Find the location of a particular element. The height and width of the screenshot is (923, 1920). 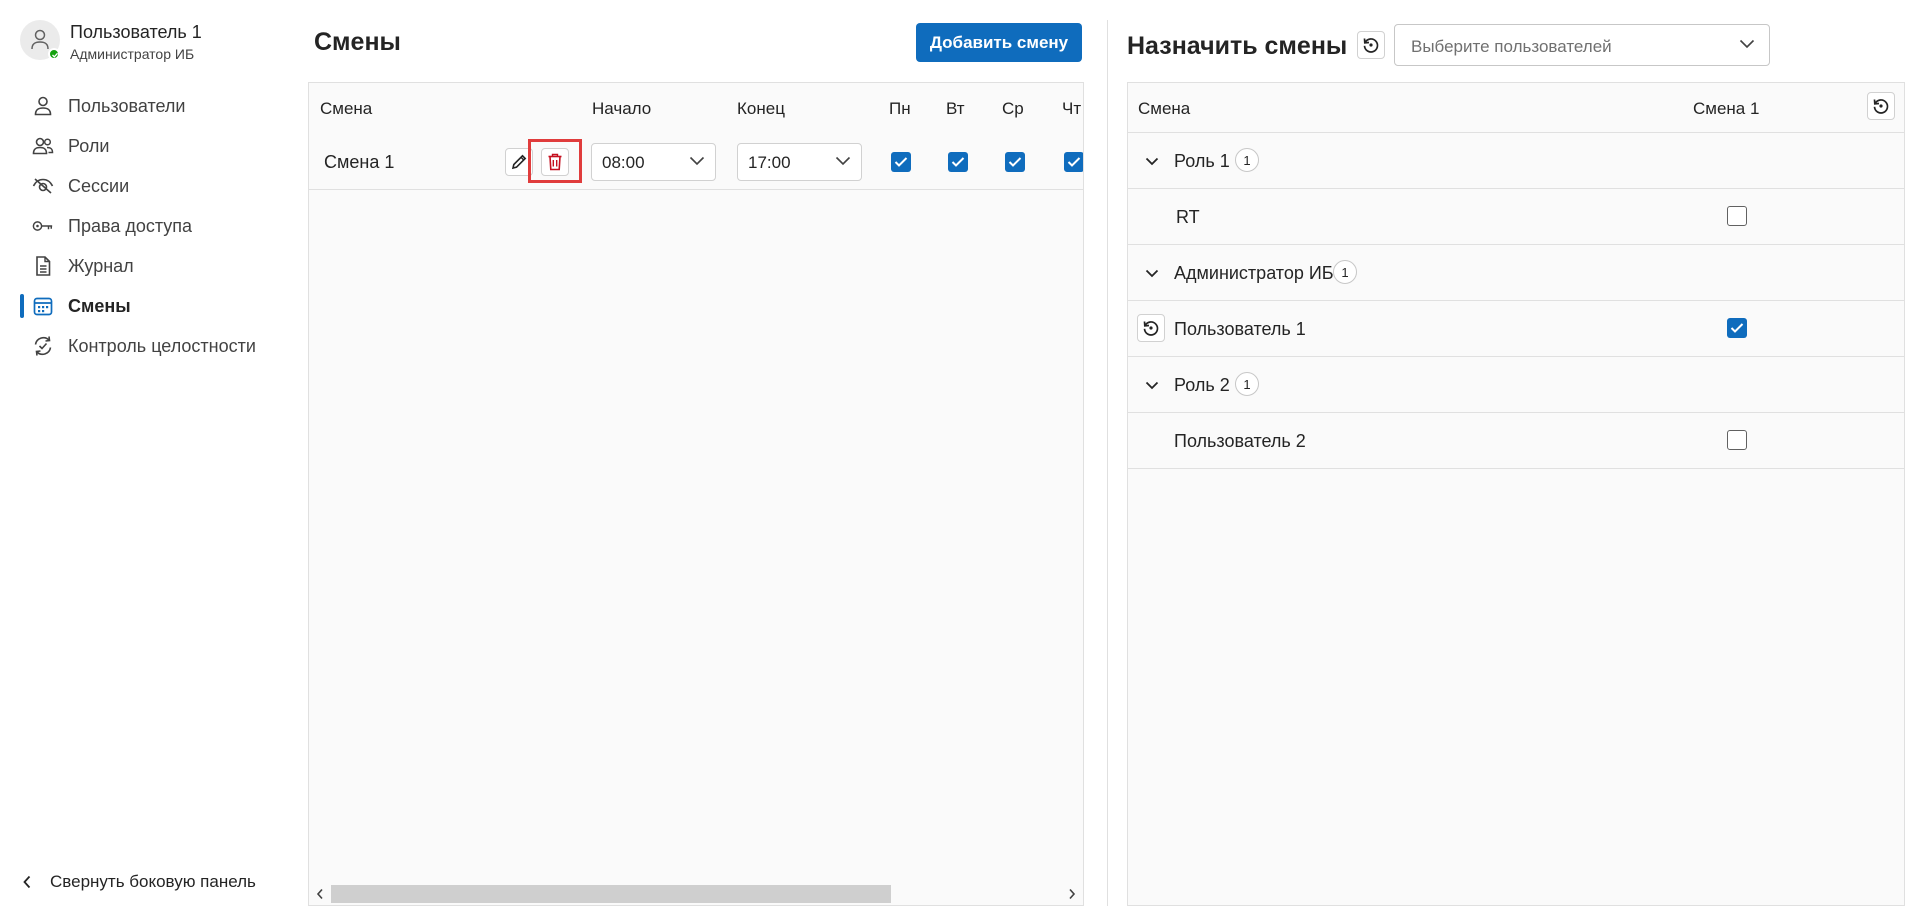

thursday-checkbox is located at coordinates (1073, 162).